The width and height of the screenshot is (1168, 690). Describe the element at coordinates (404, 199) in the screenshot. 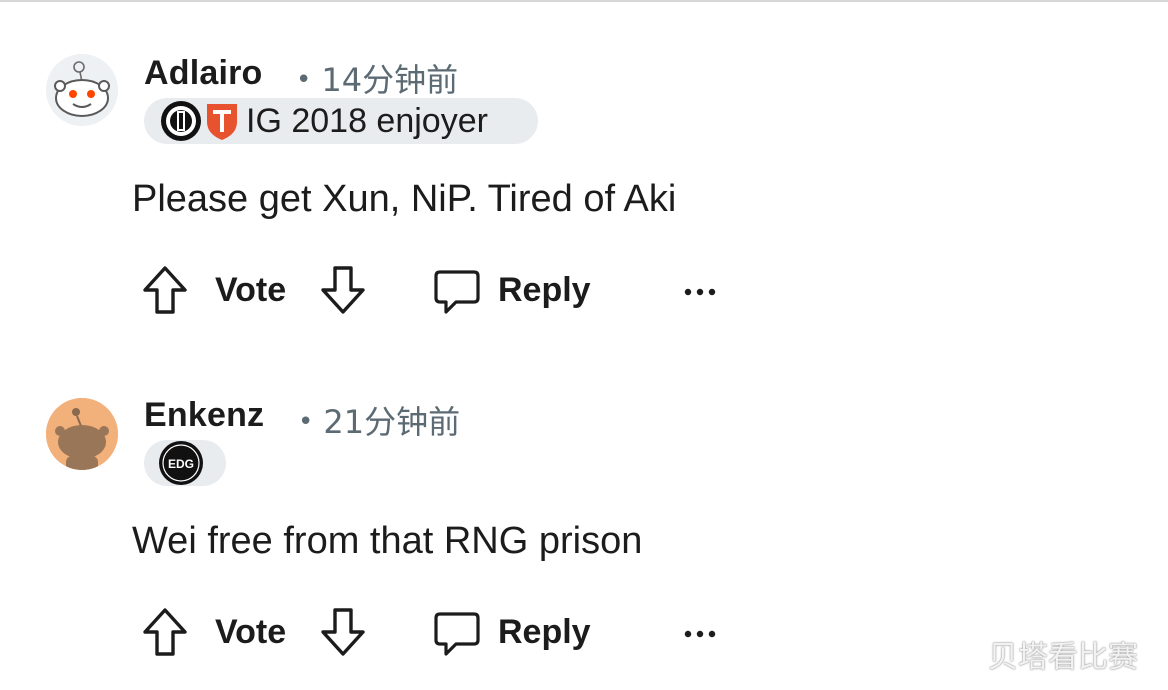

I see `comment-body: Please get Xun, NiP. Tired of Aki` at that location.